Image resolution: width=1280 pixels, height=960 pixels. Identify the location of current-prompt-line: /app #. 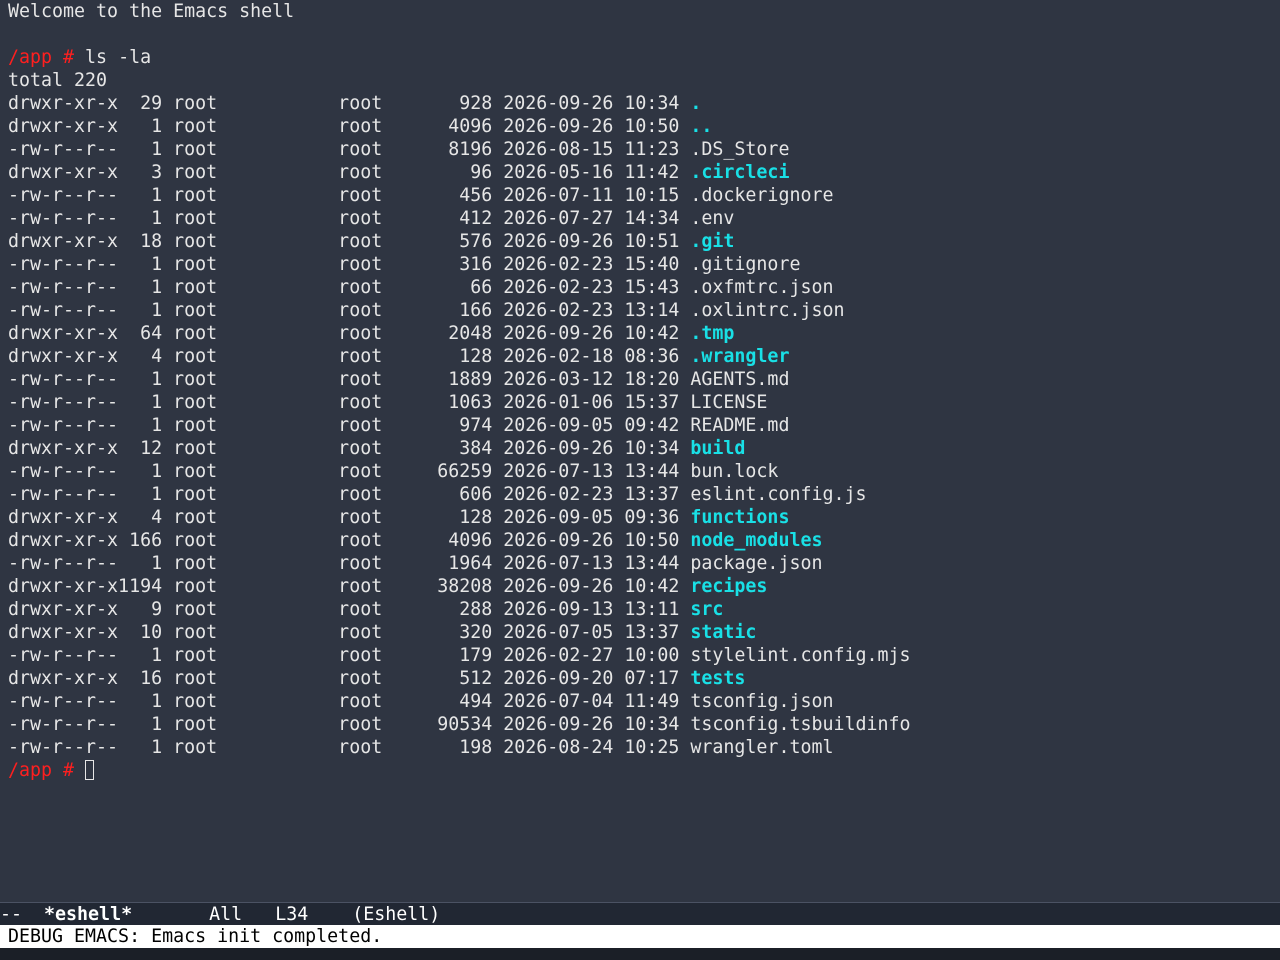
(640, 770).